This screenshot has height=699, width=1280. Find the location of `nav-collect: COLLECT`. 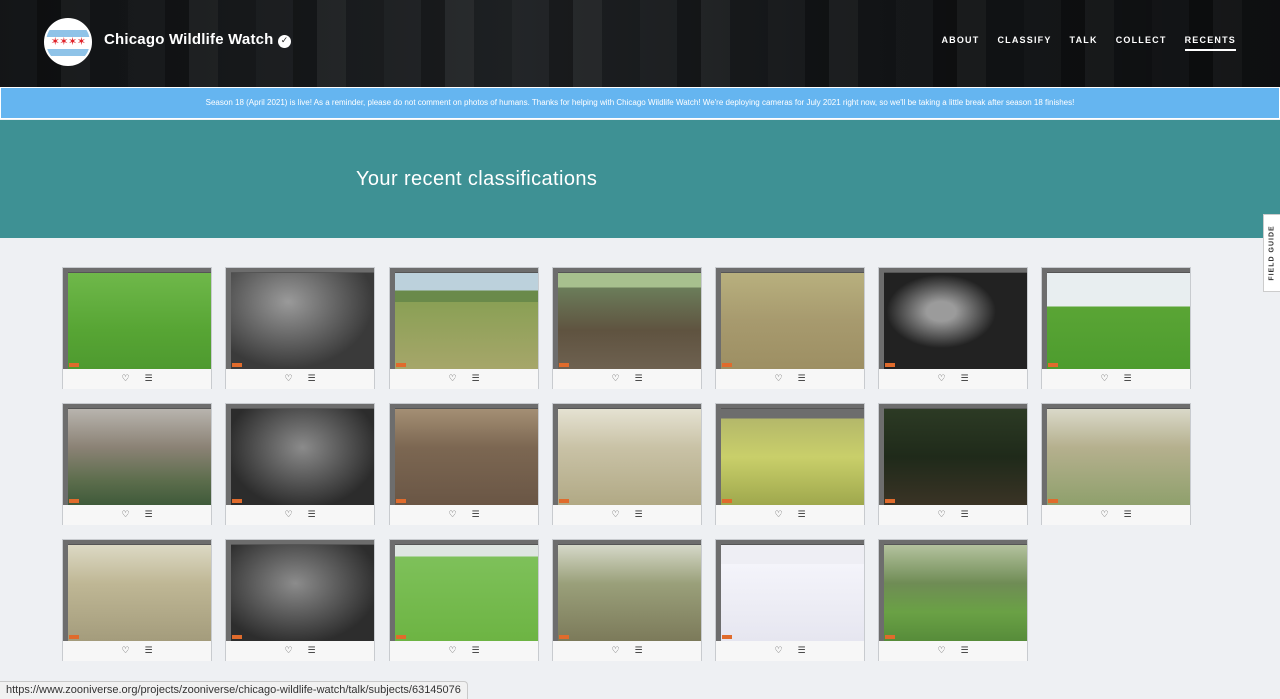

nav-collect: COLLECT is located at coordinates (1141, 43).